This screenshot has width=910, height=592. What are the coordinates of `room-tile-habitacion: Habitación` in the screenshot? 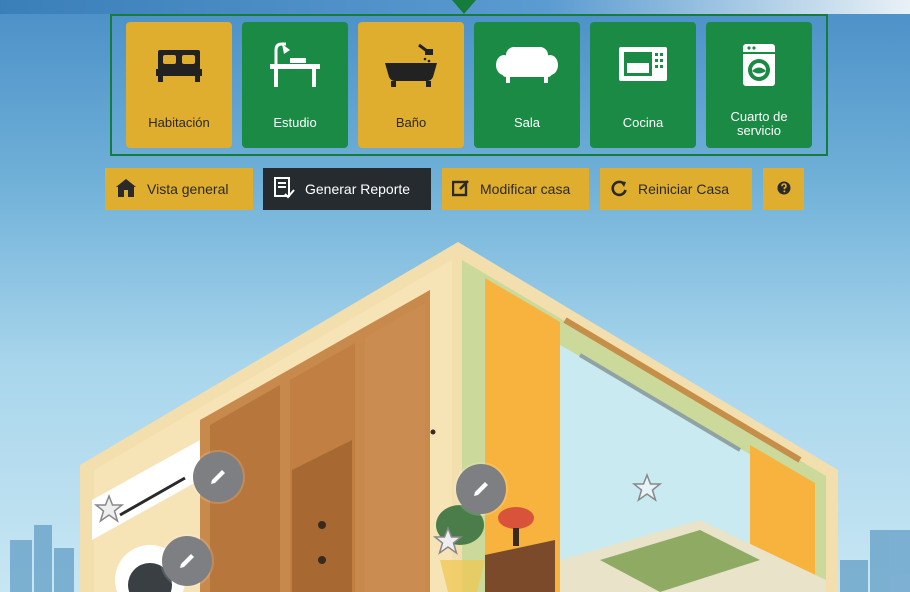 It's located at (179, 85).